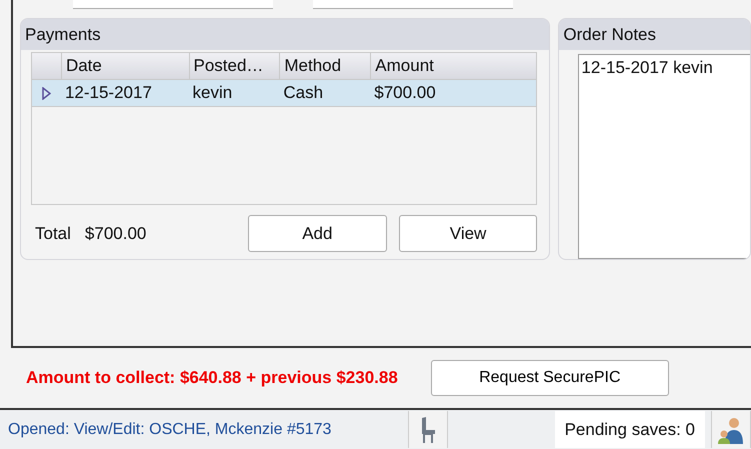 The height and width of the screenshot is (449, 751). Describe the element at coordinates (116, 234) in the screenshot. I see `total-value: $700.00` at that location.